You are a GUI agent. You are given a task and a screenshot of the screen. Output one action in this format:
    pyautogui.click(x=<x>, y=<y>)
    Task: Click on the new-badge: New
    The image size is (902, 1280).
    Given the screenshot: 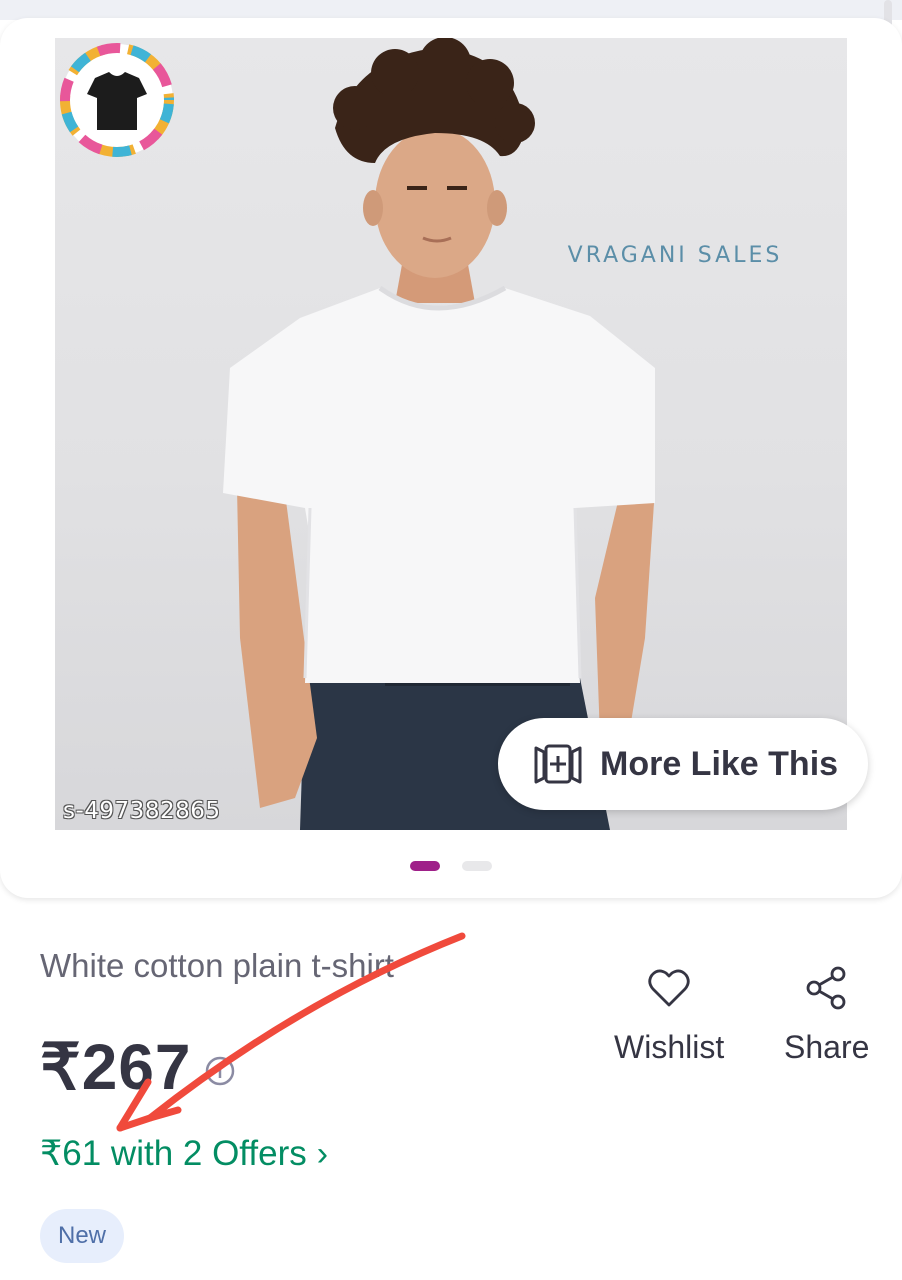 What is the action you would take?
    pyautogui.click(x=82, y=1236)
    